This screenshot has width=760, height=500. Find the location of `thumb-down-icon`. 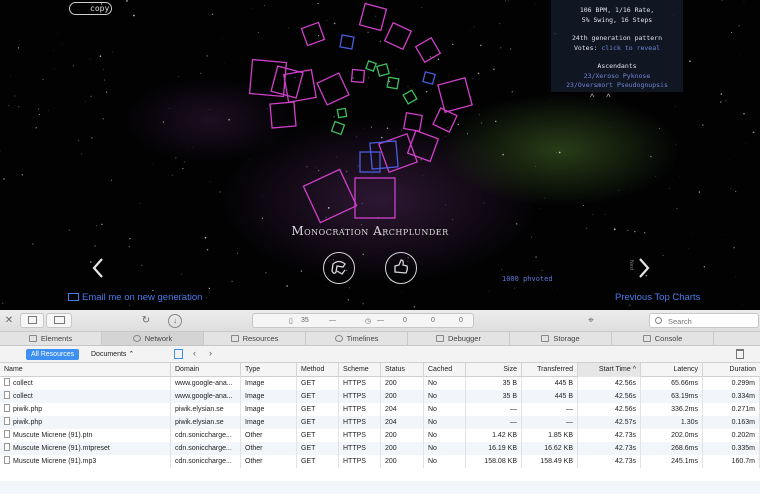

thumb-down-icon is located at coordinates (338, 267).